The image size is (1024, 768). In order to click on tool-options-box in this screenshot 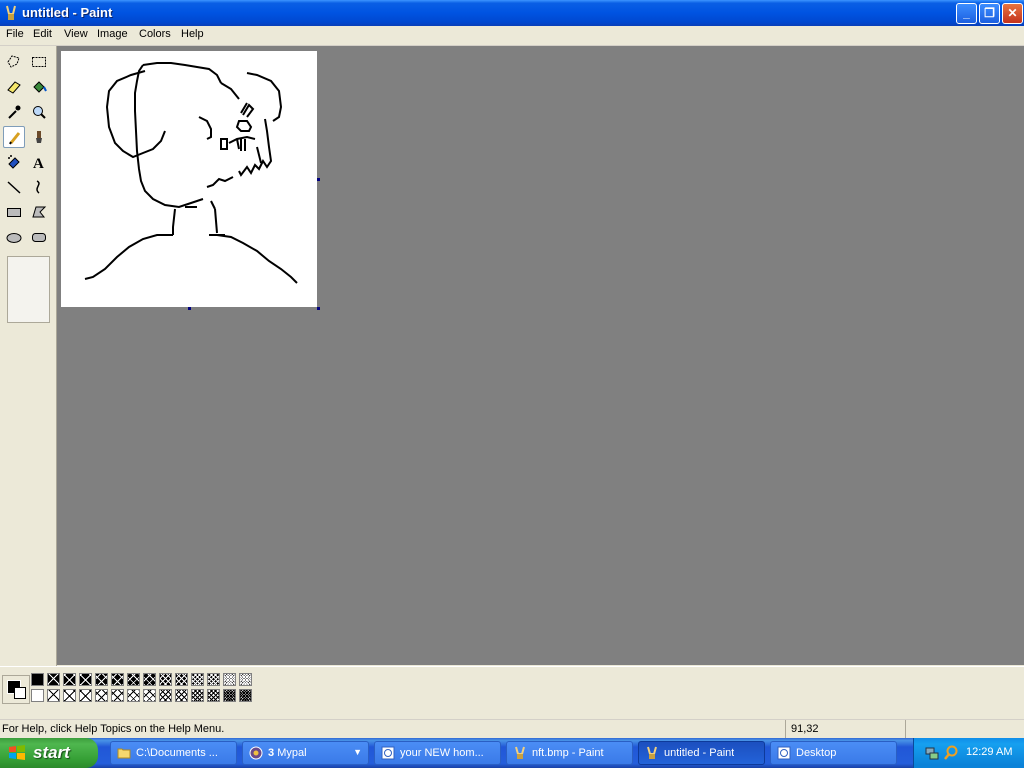, I will do `click(28, 289)`.